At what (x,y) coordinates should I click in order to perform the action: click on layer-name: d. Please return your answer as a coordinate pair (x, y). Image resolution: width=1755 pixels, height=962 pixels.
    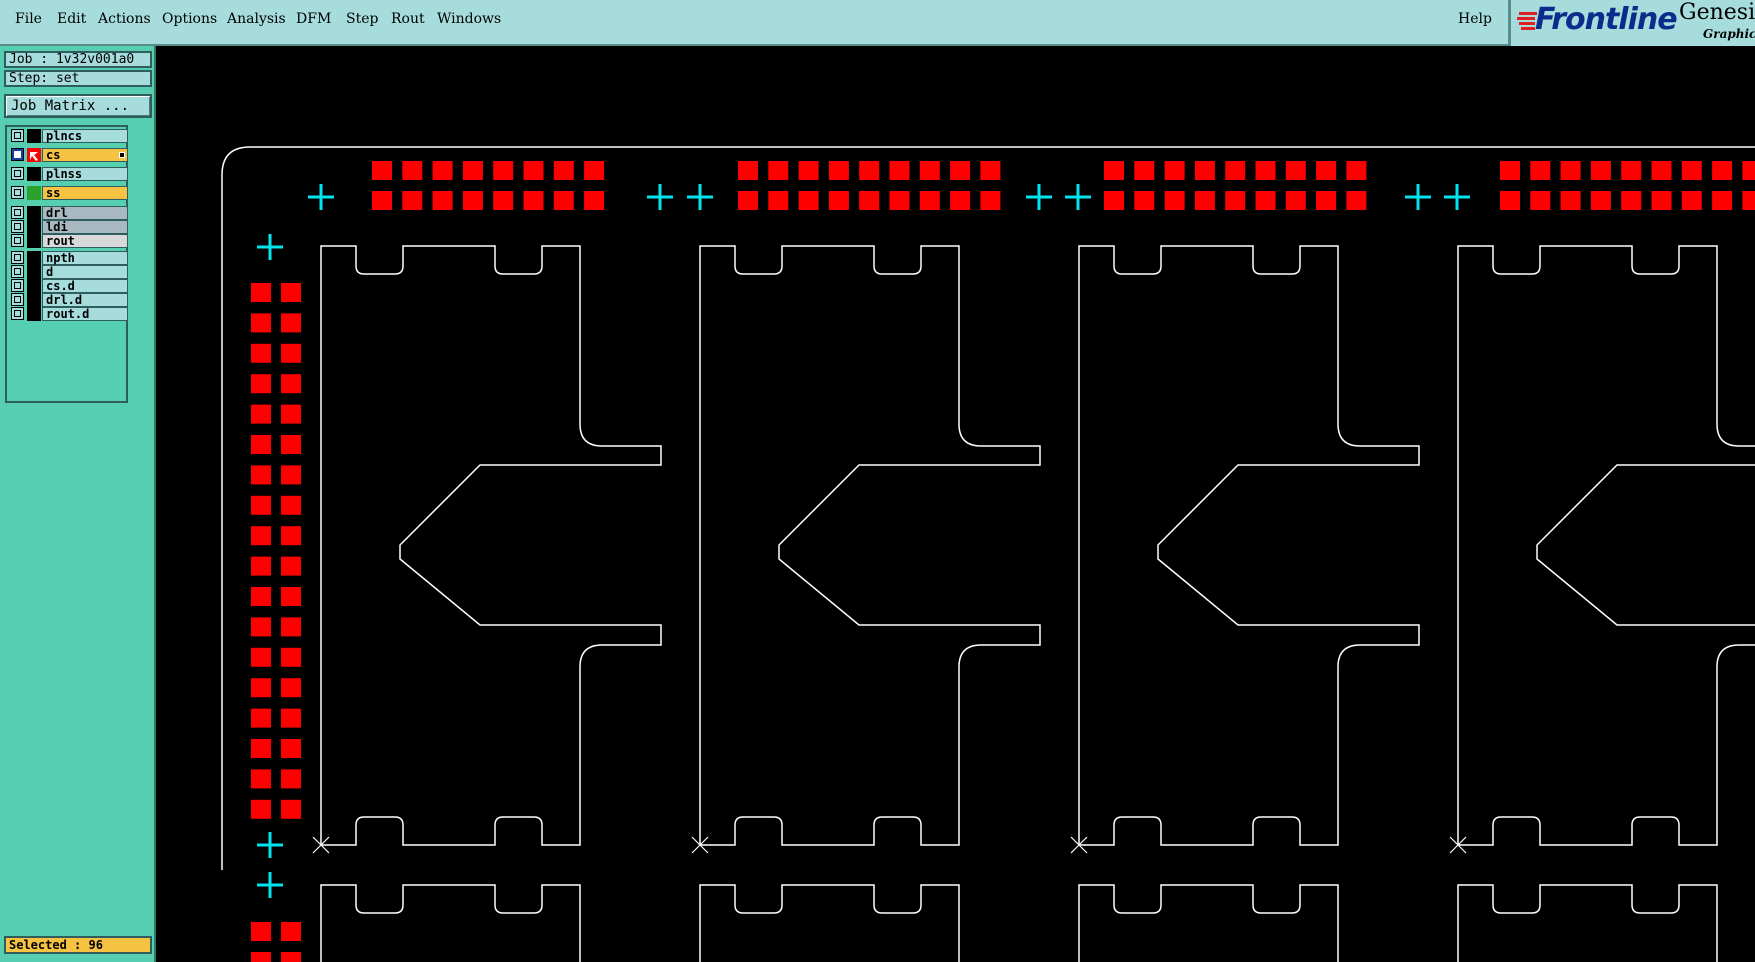
    Looking at the image, I should click on (85, 272).